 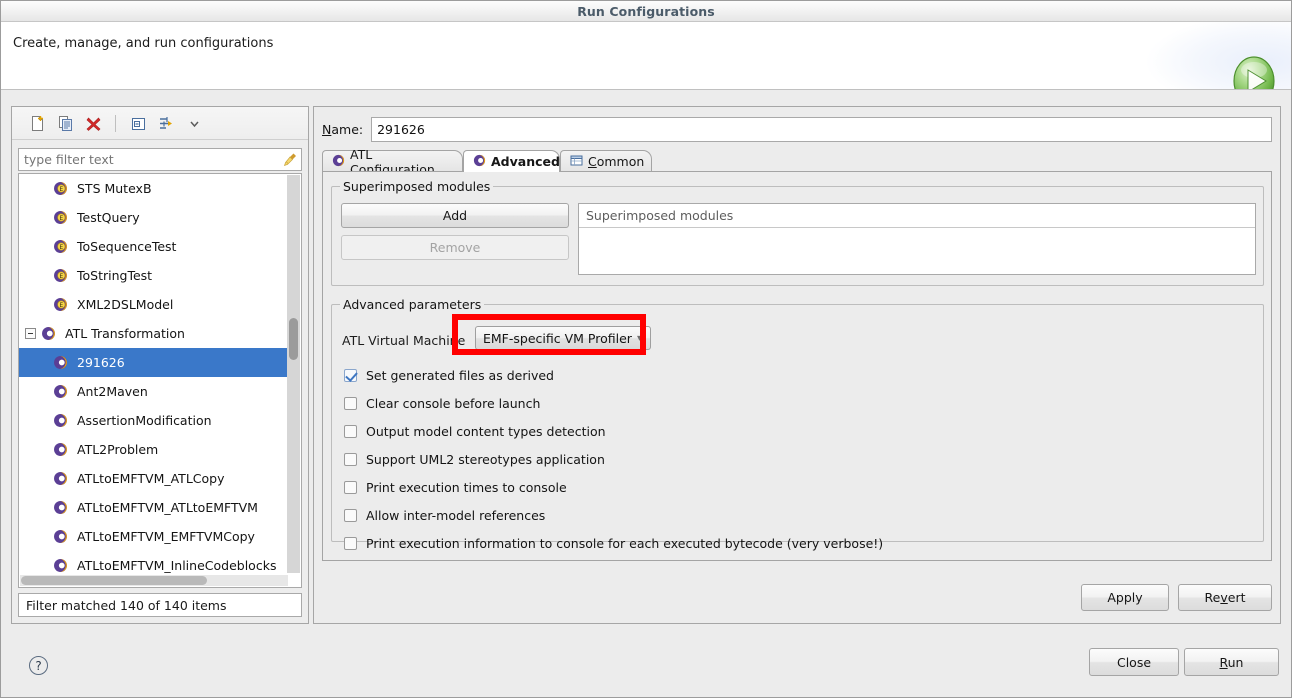 I want to click on tab-atl-configuration: ATL Configuration, so click(x=392, y=162).